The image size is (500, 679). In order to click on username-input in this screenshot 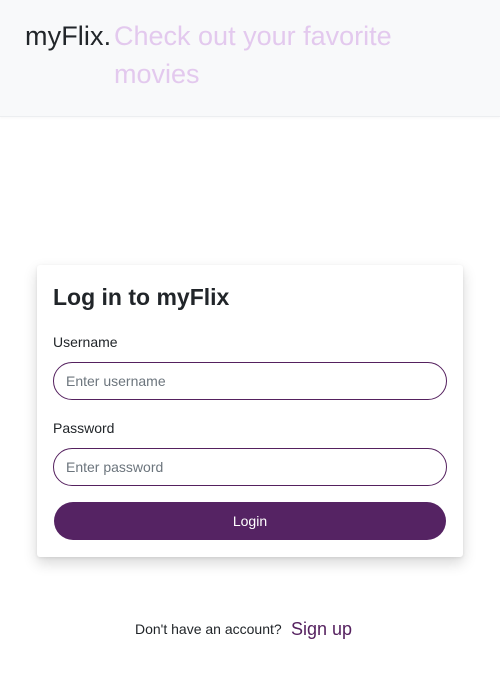, I will do `click(250, 381)`.